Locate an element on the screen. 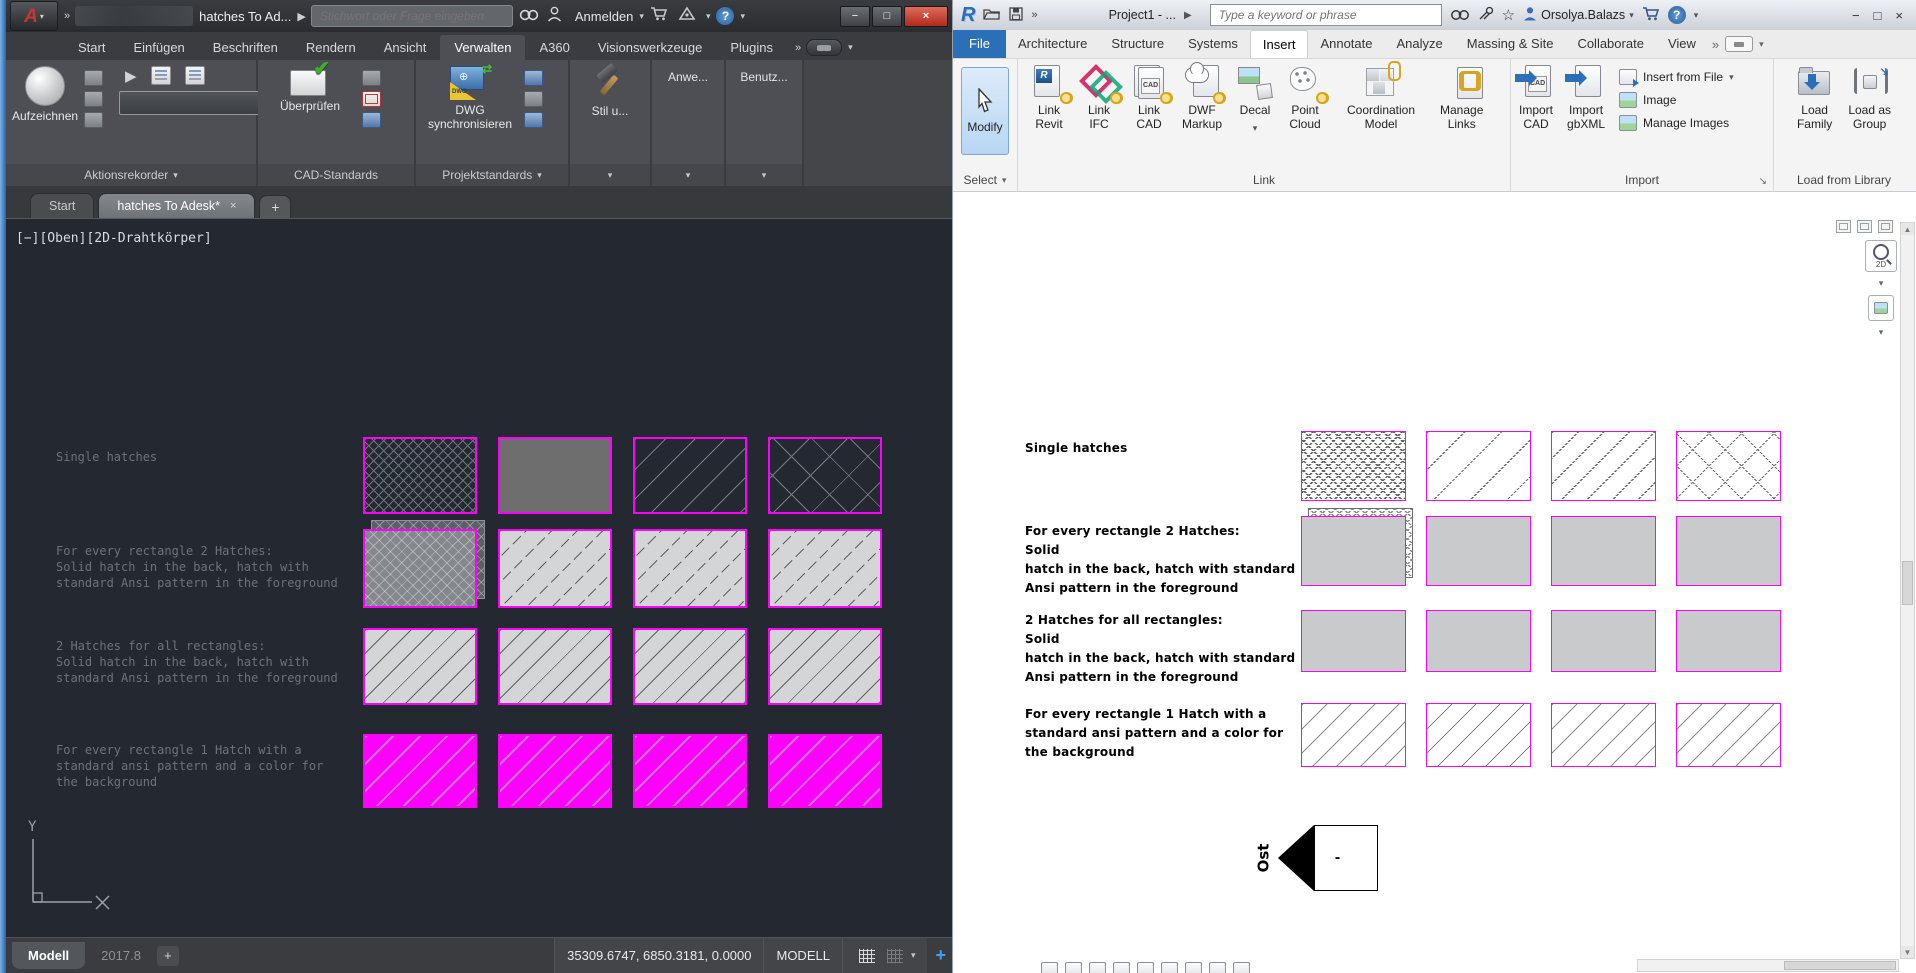  revit-help-search is located at coordinates (1325, 15).